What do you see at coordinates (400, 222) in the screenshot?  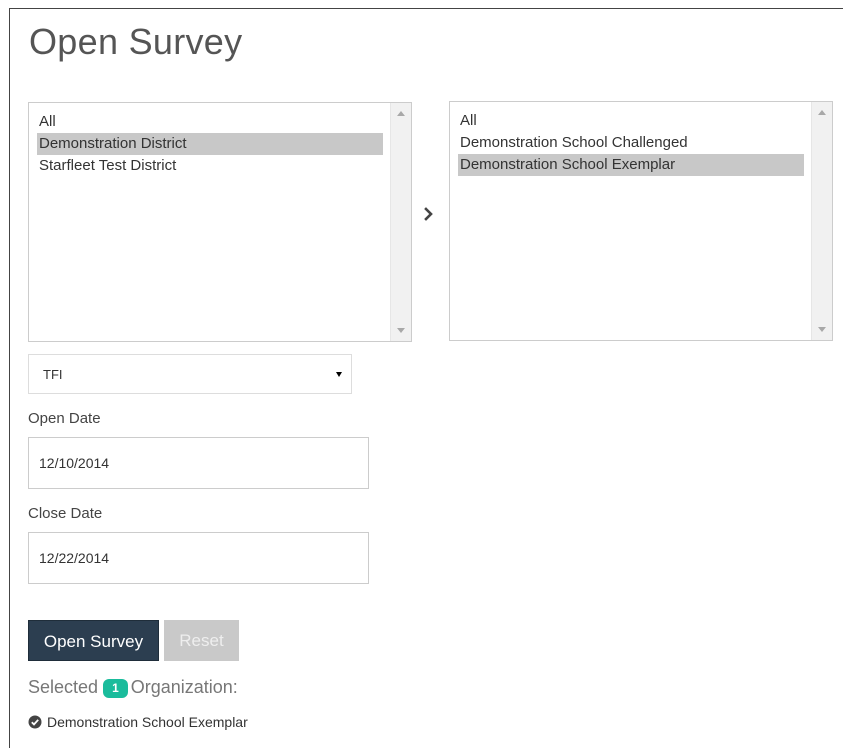 I see `district-scrollbar` at bounding box center [400, 222].